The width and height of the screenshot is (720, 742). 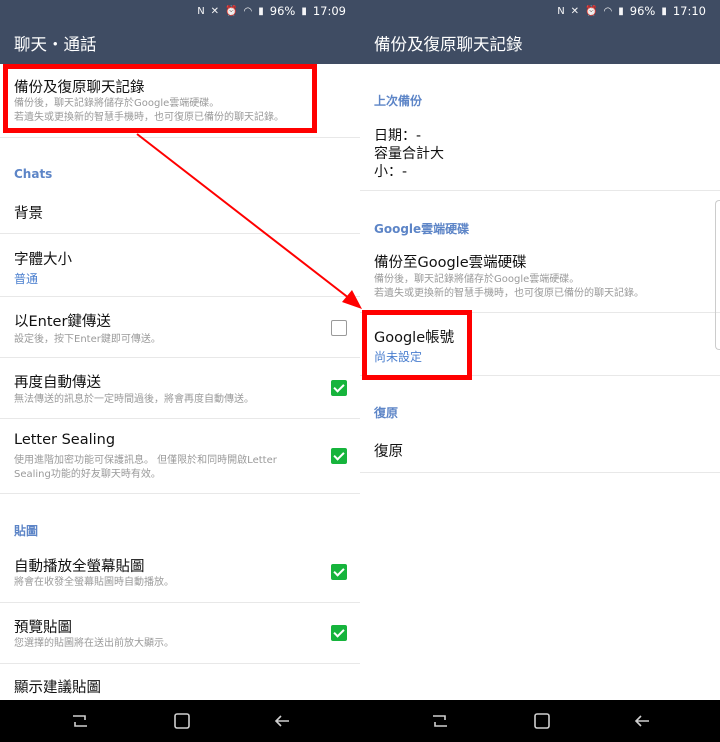 What do you see at coordinates (339, 328) in the screenshot?
I see `enter-send-checkbox` at bounding box center [339, 328].